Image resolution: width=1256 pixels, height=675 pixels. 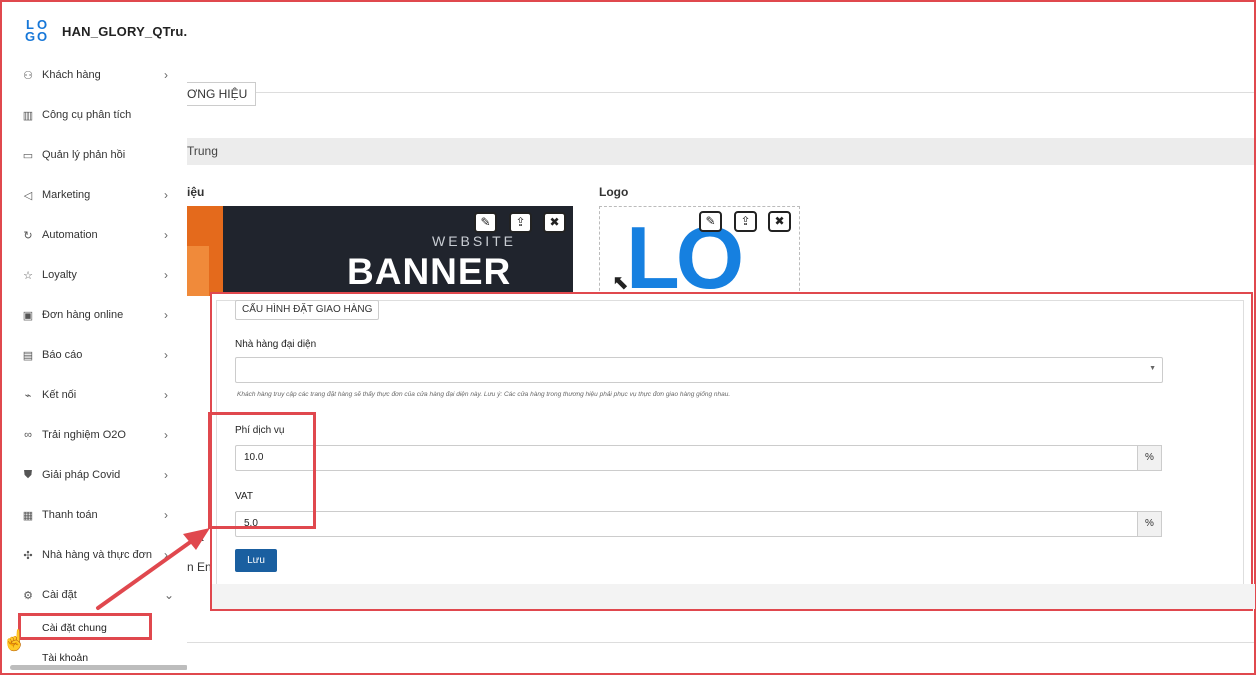 I want to click on sidebar-item-reports: ▤ Báo cáo ›, so click(x=94, y=355).